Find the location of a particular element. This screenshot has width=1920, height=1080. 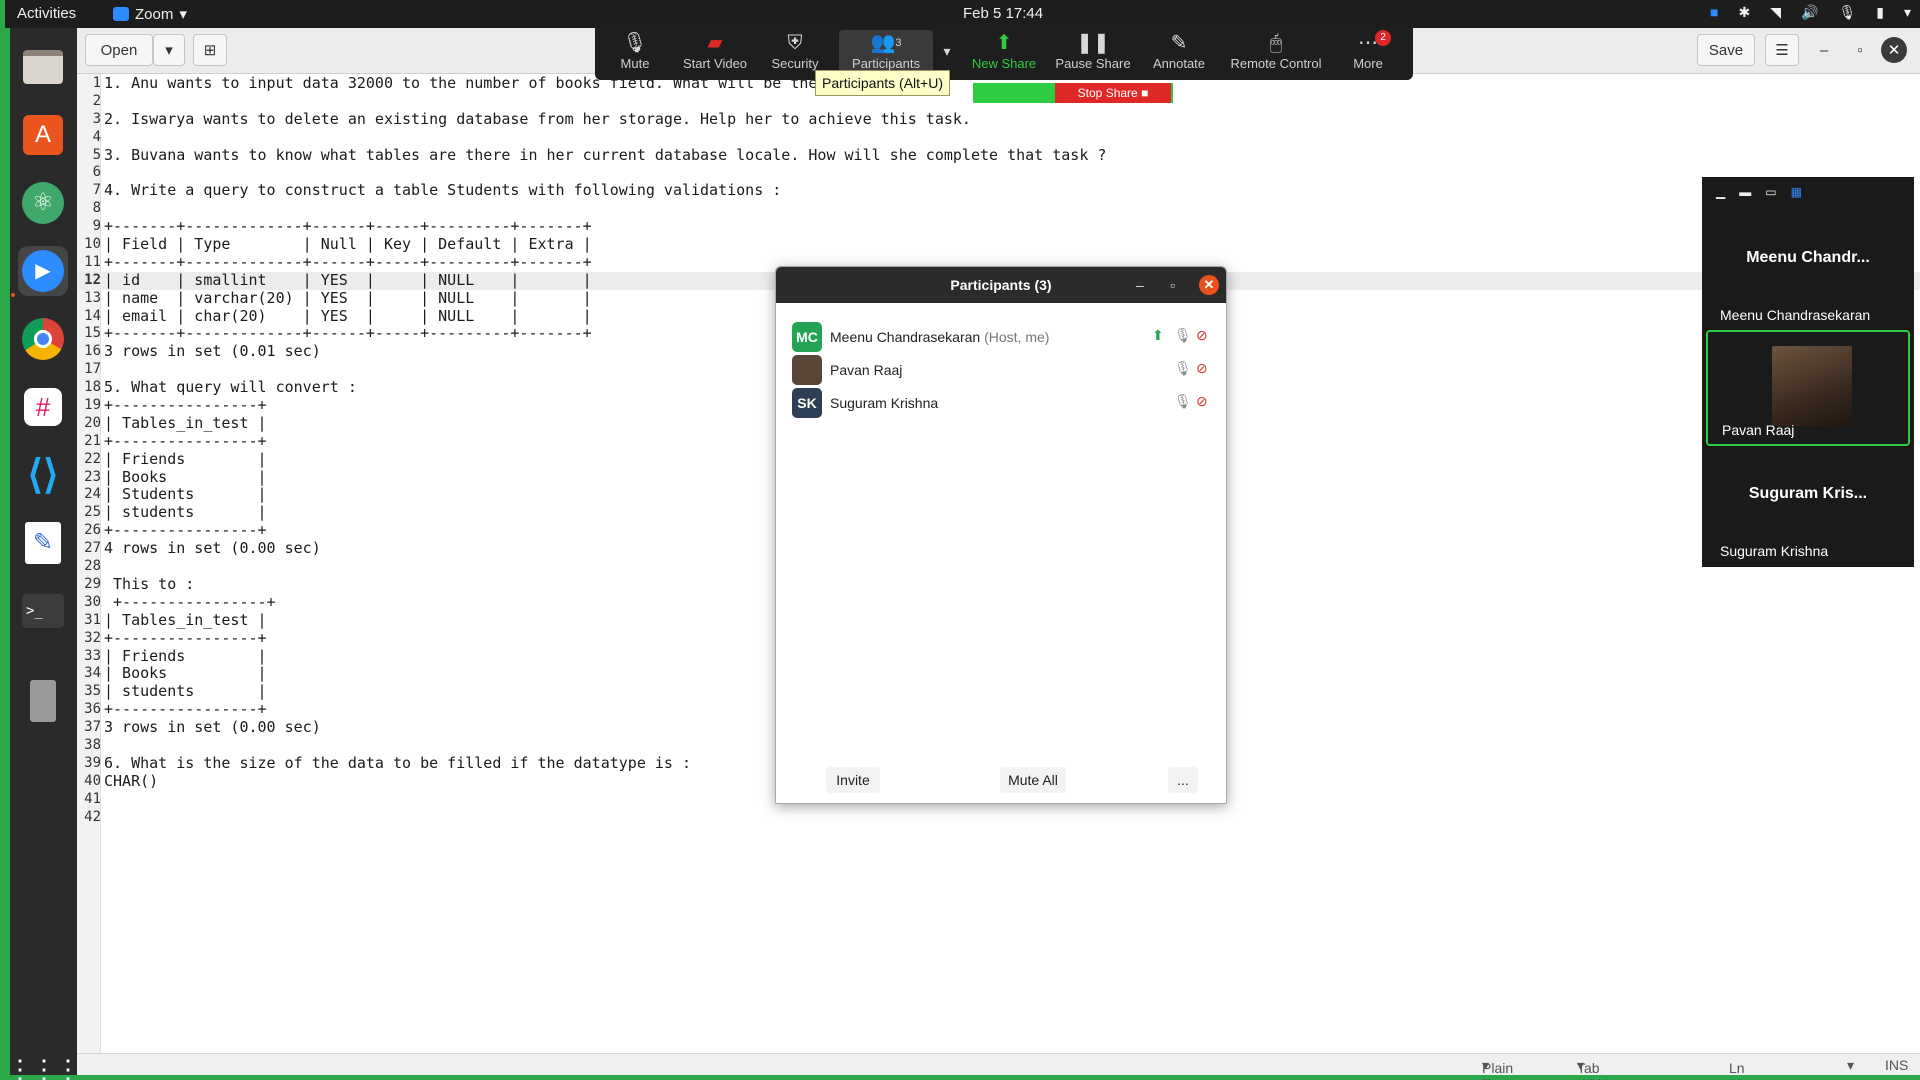

text-editor-icon: ✎ is located at coordinates (43, 543).